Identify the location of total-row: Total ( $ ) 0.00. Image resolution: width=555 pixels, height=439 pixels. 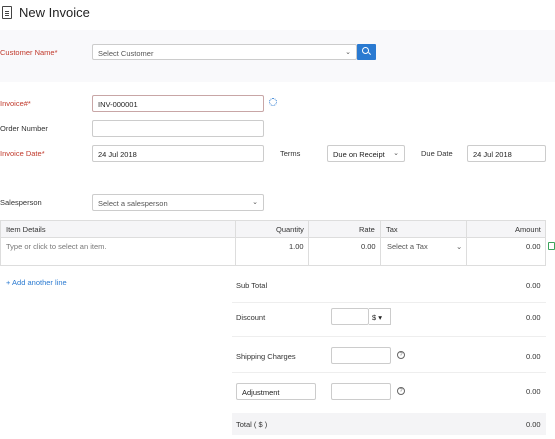
(389, 424).